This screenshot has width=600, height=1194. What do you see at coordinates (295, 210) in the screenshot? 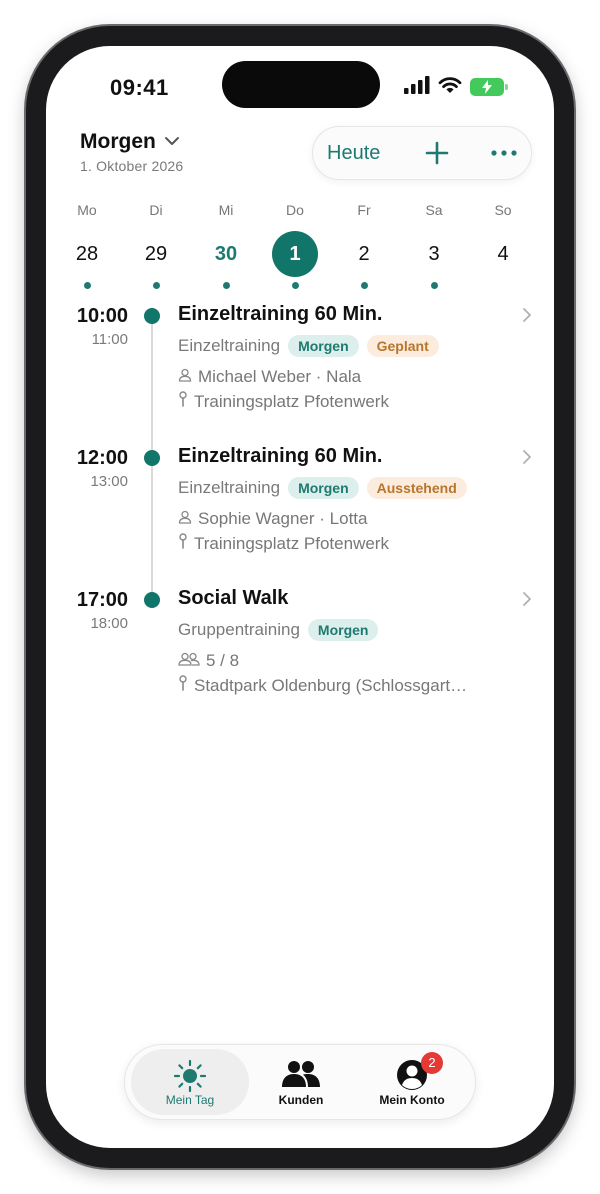
I see `weekday-label: Do` at bounding box center [295, 210].